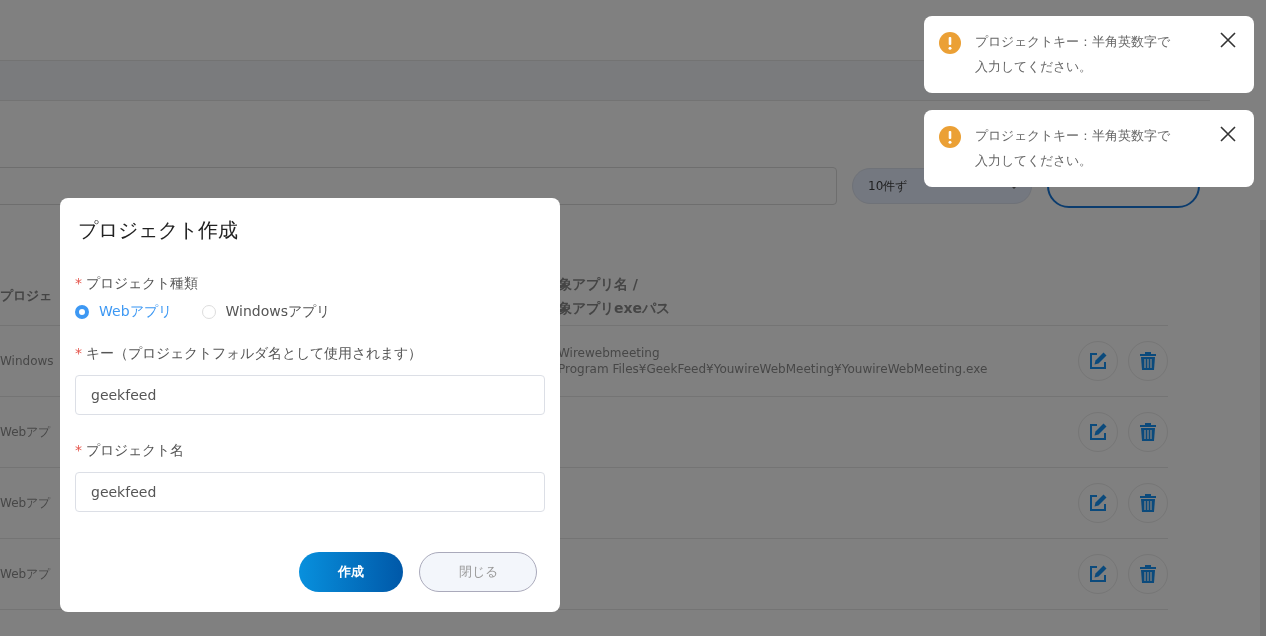 The height and width of the screenshot is (636, 1266). I want to click on table-cell: Windows, so click(27, 361).